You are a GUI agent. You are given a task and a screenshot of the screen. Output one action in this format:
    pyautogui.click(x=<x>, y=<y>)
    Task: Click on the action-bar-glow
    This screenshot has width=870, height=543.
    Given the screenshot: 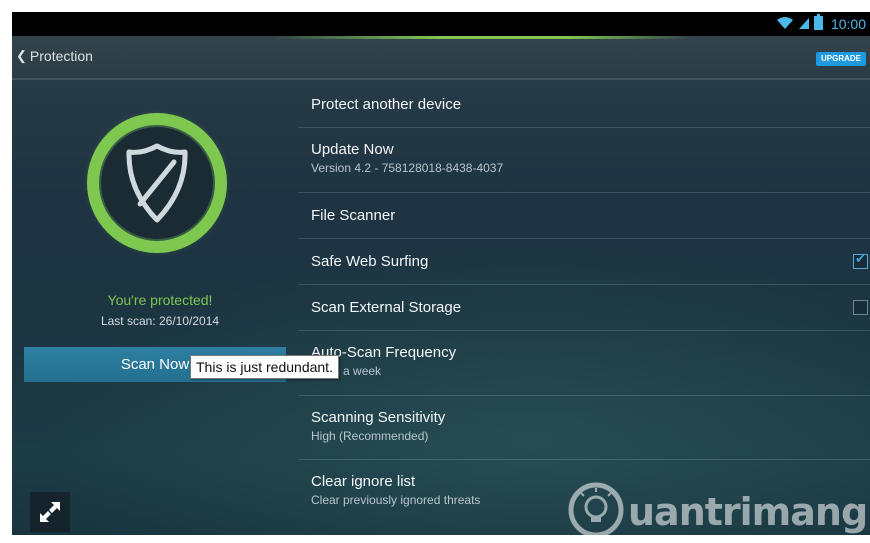 What is the action you would take?
    pyautogui.click(x=482, y=37)
    